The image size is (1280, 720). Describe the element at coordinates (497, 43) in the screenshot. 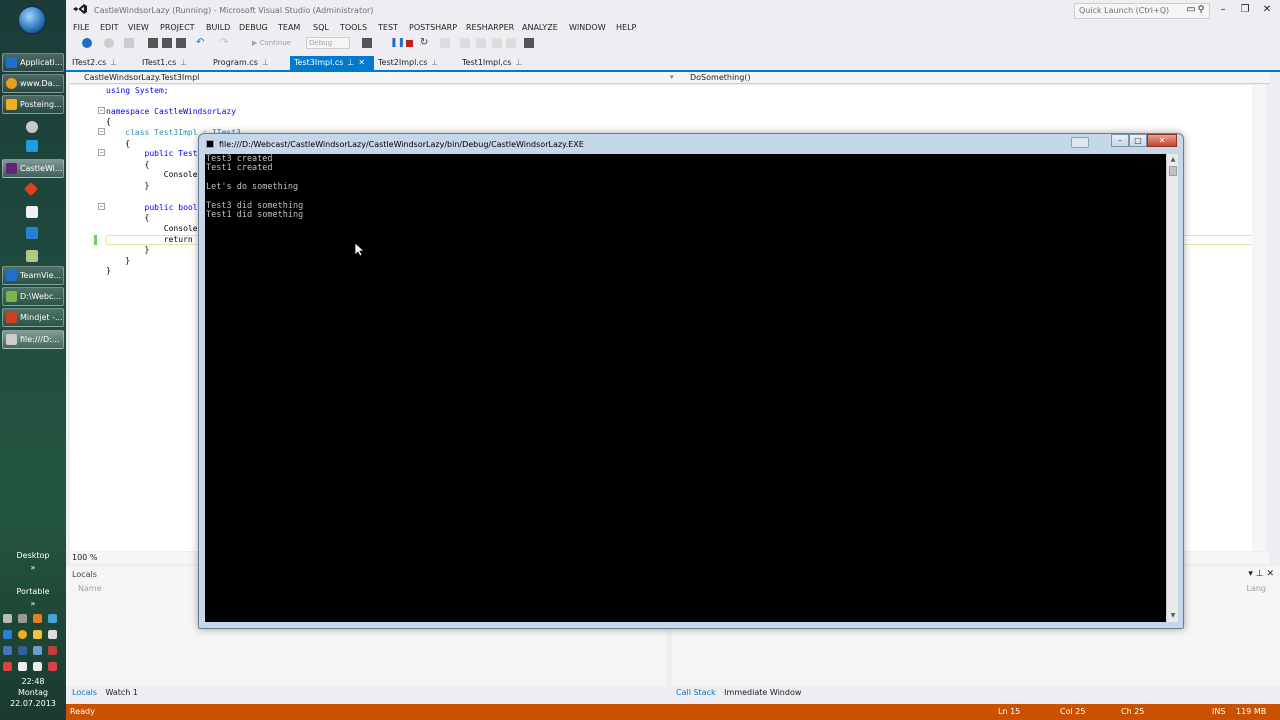

I see `step-out-icon` at that location.